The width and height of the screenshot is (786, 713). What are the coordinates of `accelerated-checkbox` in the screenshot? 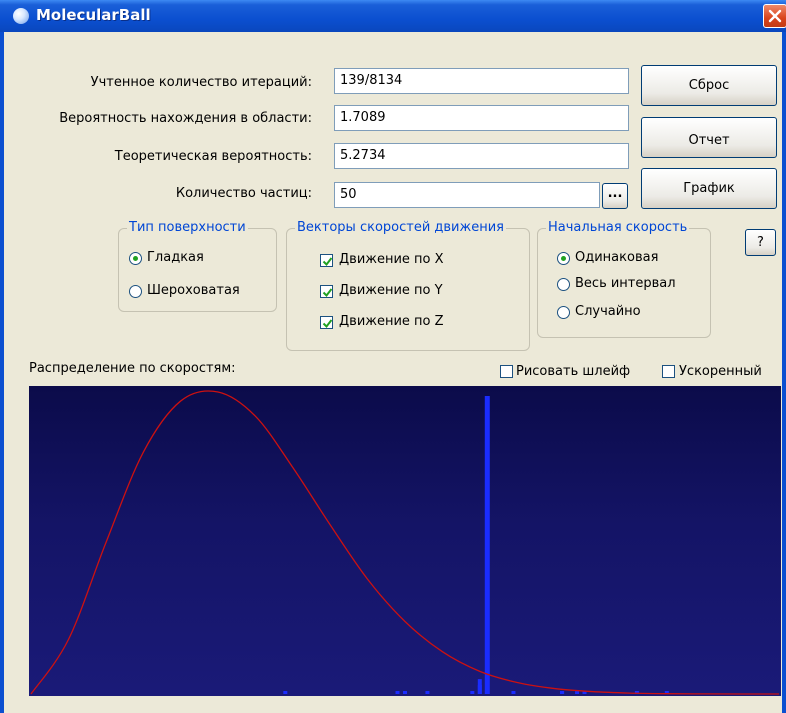 It's located at (668, 371).